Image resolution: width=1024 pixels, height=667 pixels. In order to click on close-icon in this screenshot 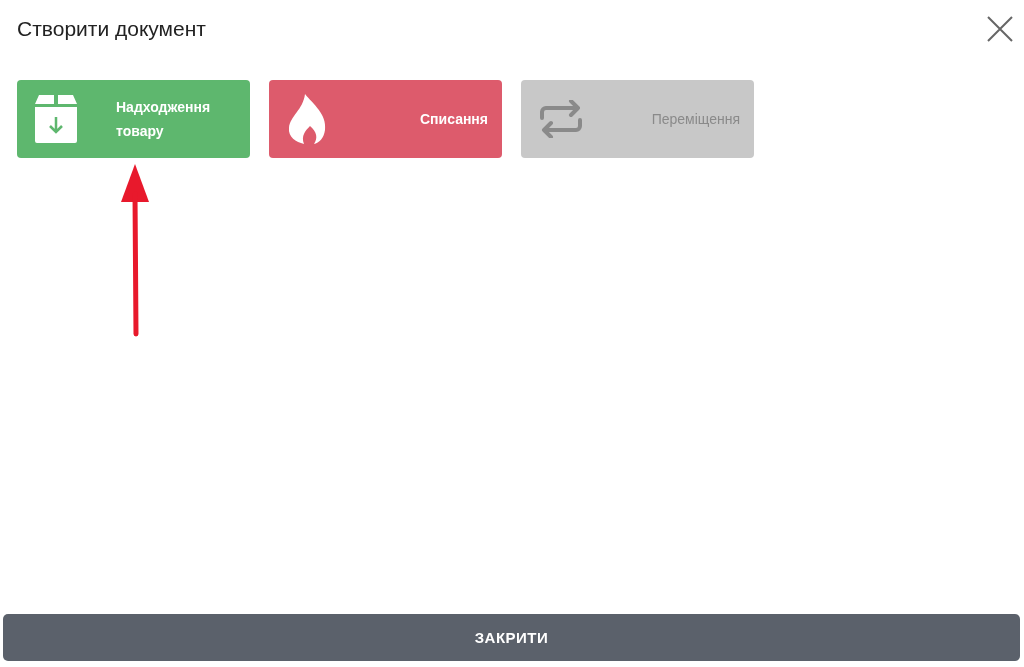, I will do `click(1000, 29)`.